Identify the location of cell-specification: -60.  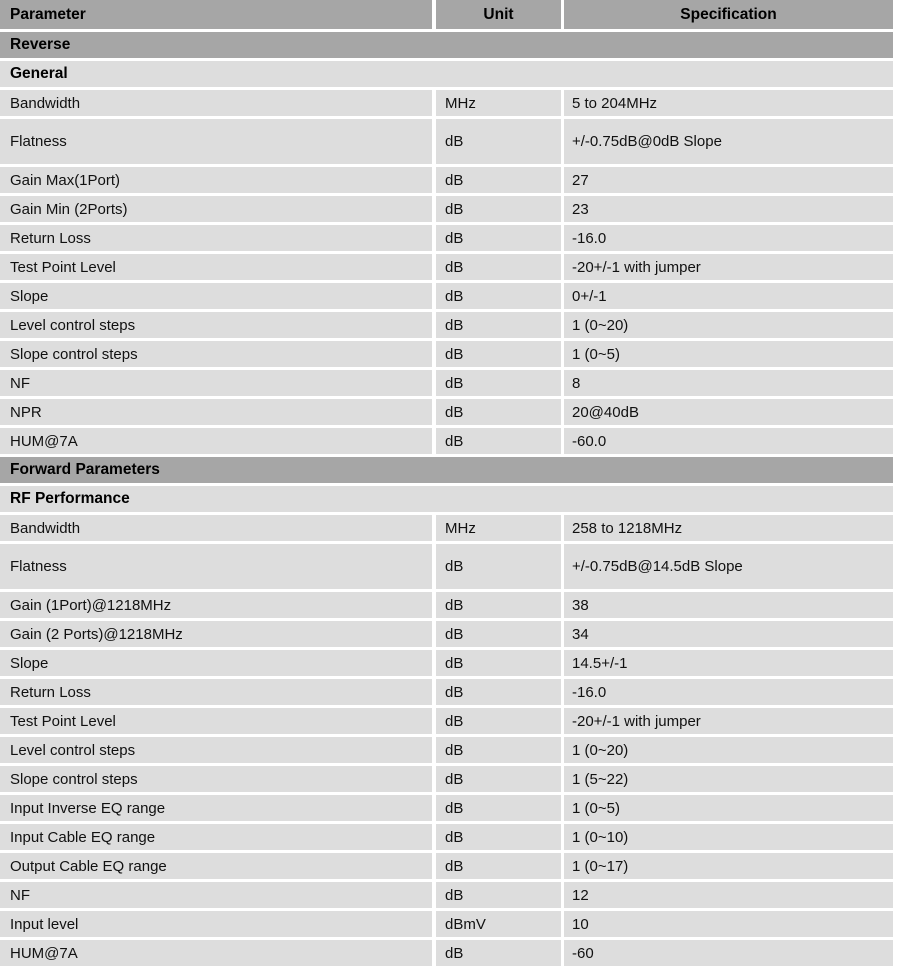
(728, 953).